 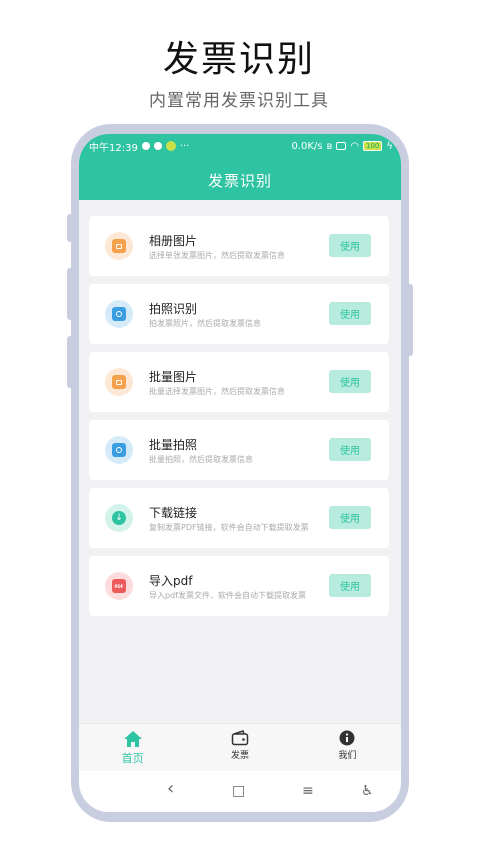 I want to click on battery-icon: 100, so click(x=373, y=146).